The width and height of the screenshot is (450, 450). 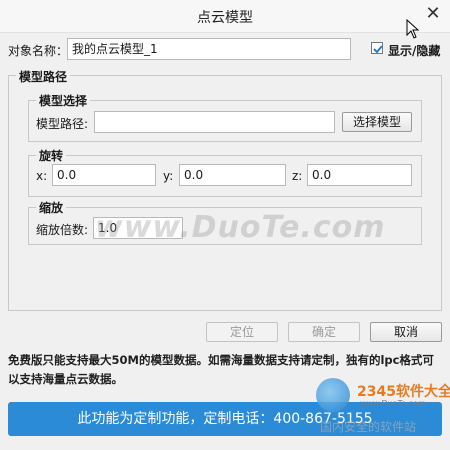 I want to click on show-hide-label: 显示/隐藏, so click(x=414, y=50).